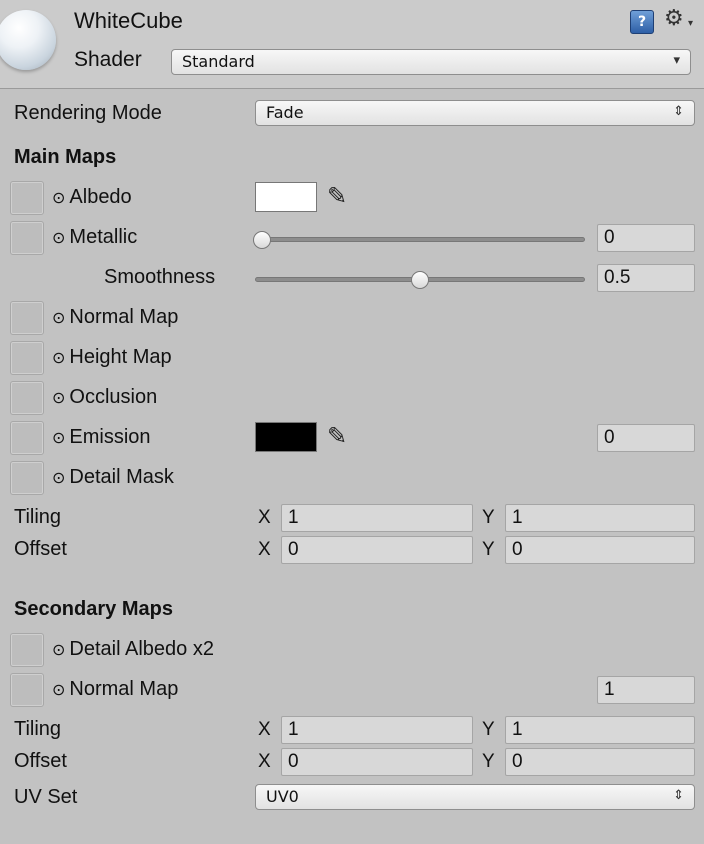 This screenshot has height=844, width=704. Describe the element at coordinates (28, 40) in the screenshot. I see `material-preview-sphere` at that location.